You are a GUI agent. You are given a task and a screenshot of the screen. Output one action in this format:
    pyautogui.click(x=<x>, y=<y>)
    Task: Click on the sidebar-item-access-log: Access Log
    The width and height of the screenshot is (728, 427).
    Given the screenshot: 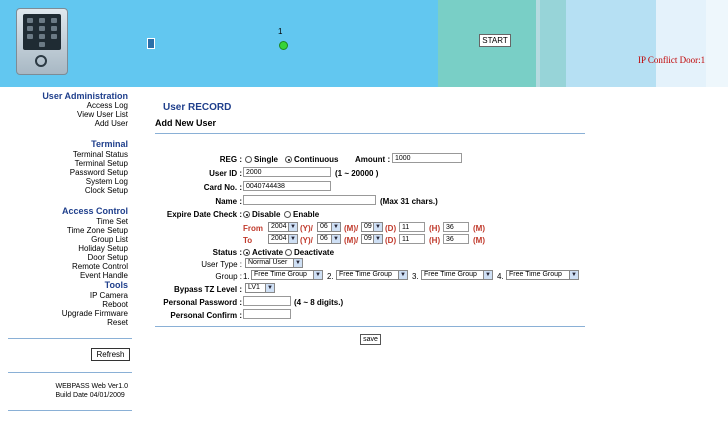 What is the action you would take?
    pyautogui.click(x=107, y=105)
    